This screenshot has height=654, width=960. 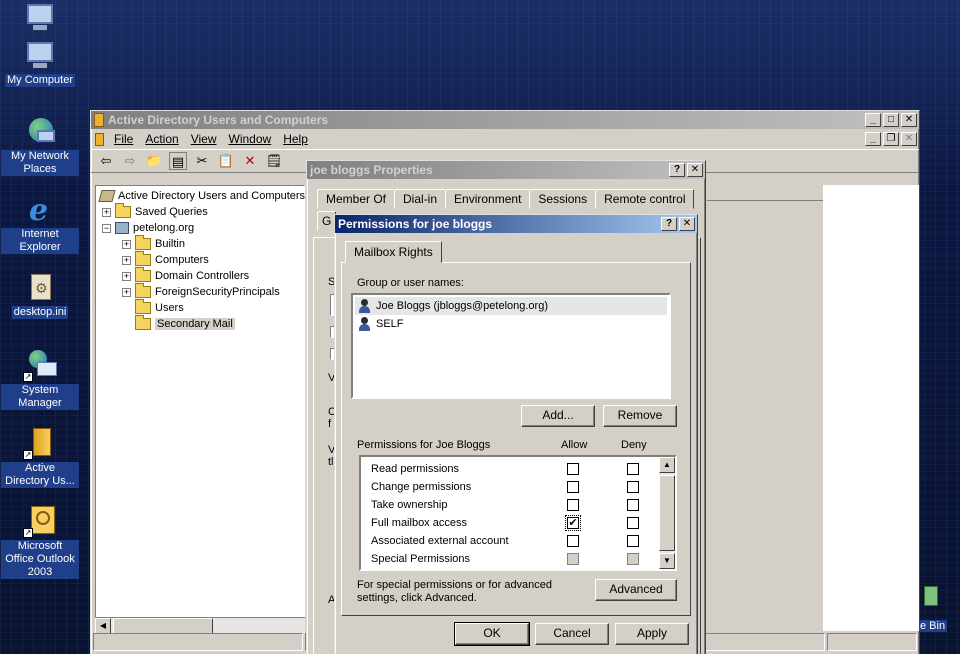 What do you see at coordinates (873, 120) in the screenshot?
I see `minimize-button: _` at bounding box center [873, 120].